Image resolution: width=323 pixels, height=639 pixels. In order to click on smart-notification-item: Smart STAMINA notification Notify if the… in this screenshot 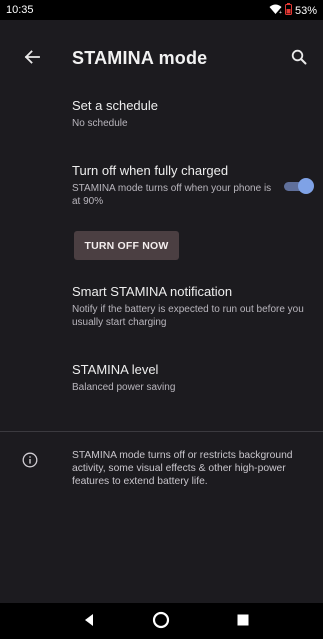, I will do `click(192, 306)`.